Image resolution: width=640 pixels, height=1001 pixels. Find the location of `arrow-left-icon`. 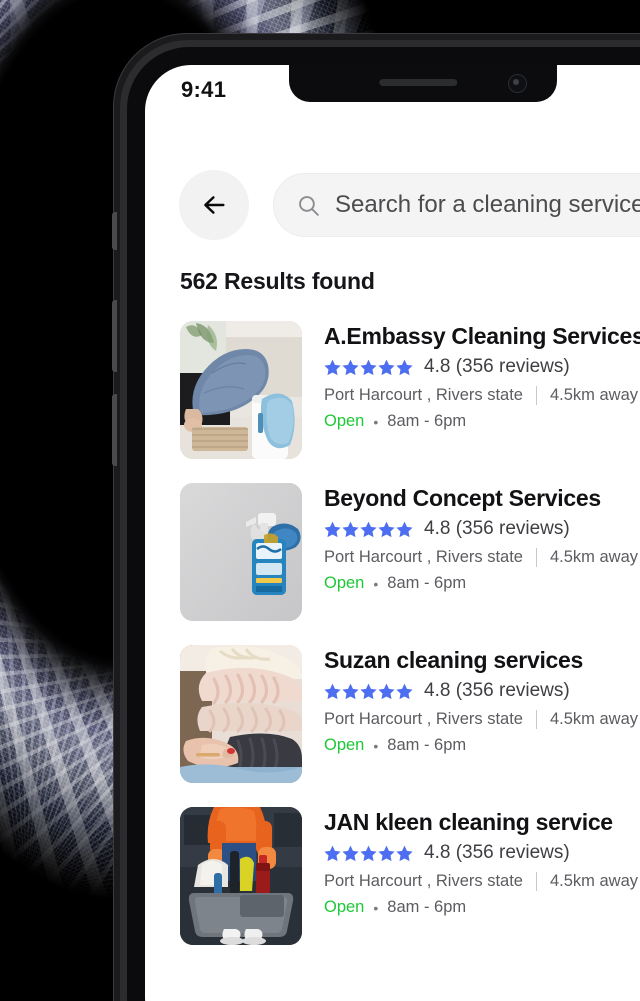

arrow-left-icon is located at coordinates (214, 205).